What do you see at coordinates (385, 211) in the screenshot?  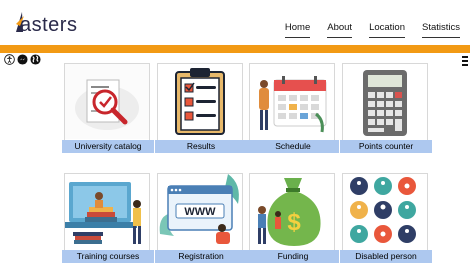 I see `disability-icons` at bounding box center [385, 211].